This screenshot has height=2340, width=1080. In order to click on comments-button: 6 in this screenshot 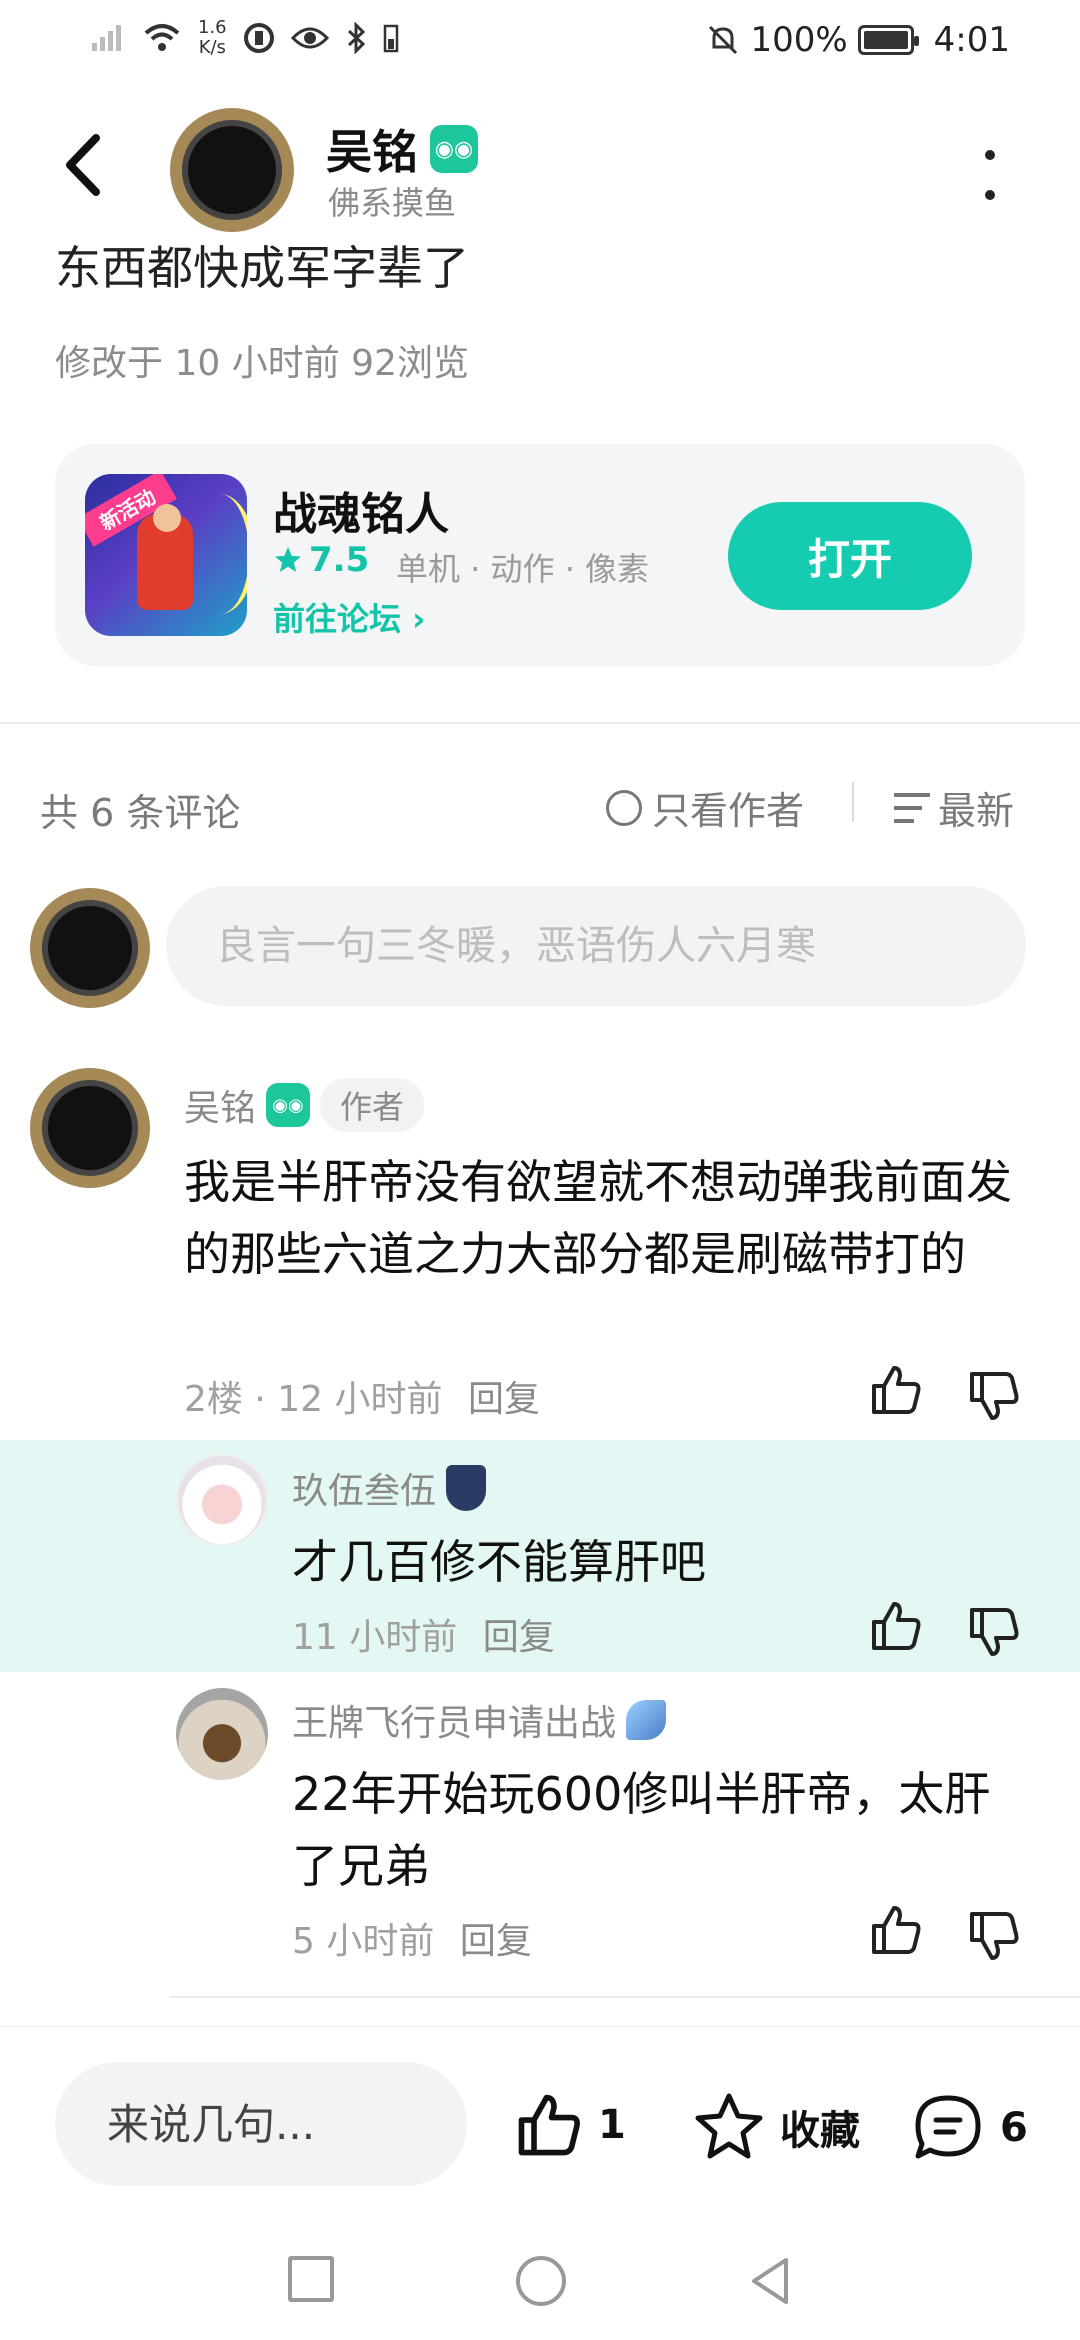, I will do `click(969, 2128)`.